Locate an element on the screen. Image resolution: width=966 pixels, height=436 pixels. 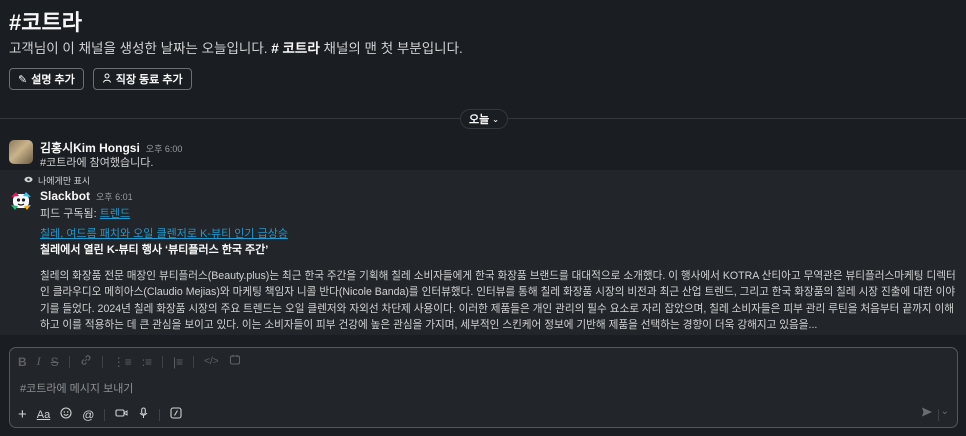
emoji-icon is located at coordinates (66, 414).